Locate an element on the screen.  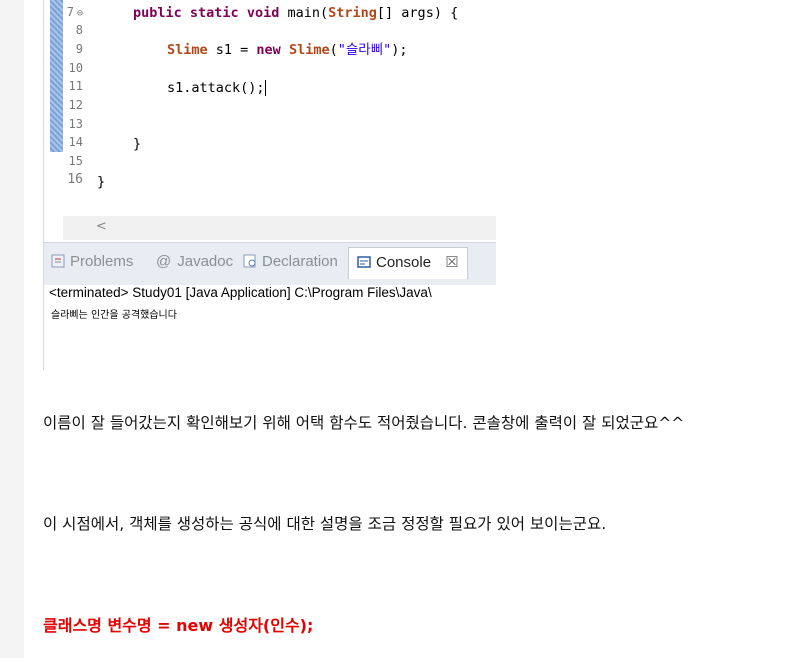
fold-icon: ⊖ is located at coordinates (80, 13).